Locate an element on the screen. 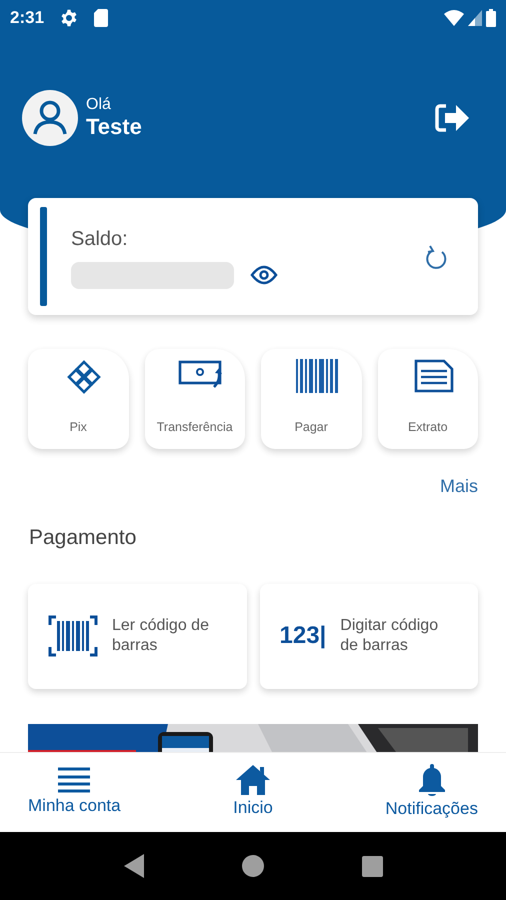  settings-icon is located at coordinates (69, 18).